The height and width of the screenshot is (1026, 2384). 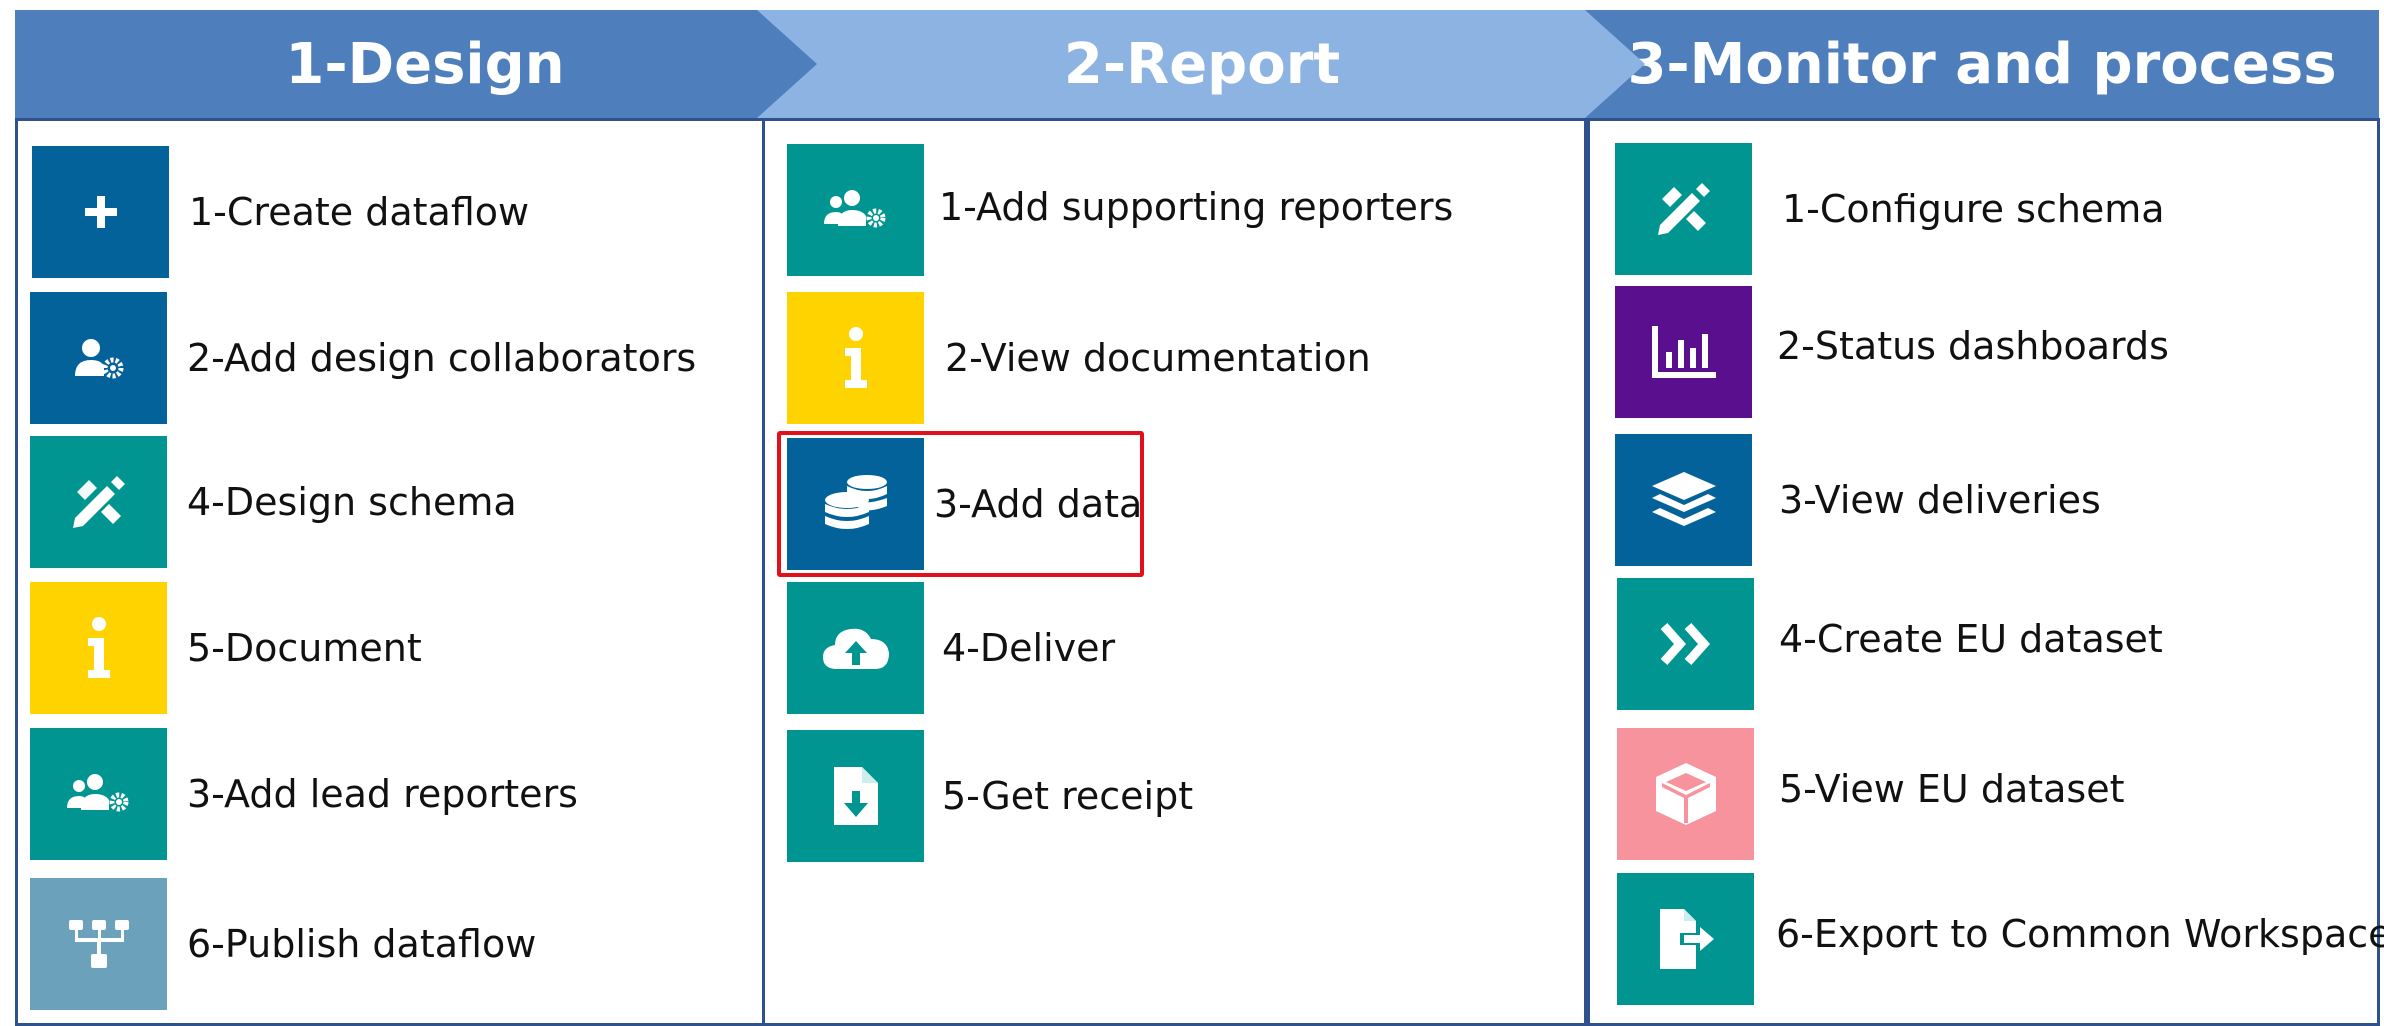 What do you see at coordinates (98, 358) in the screenshot?
I see `user-gear-icon` at bounding box center [98, 358].